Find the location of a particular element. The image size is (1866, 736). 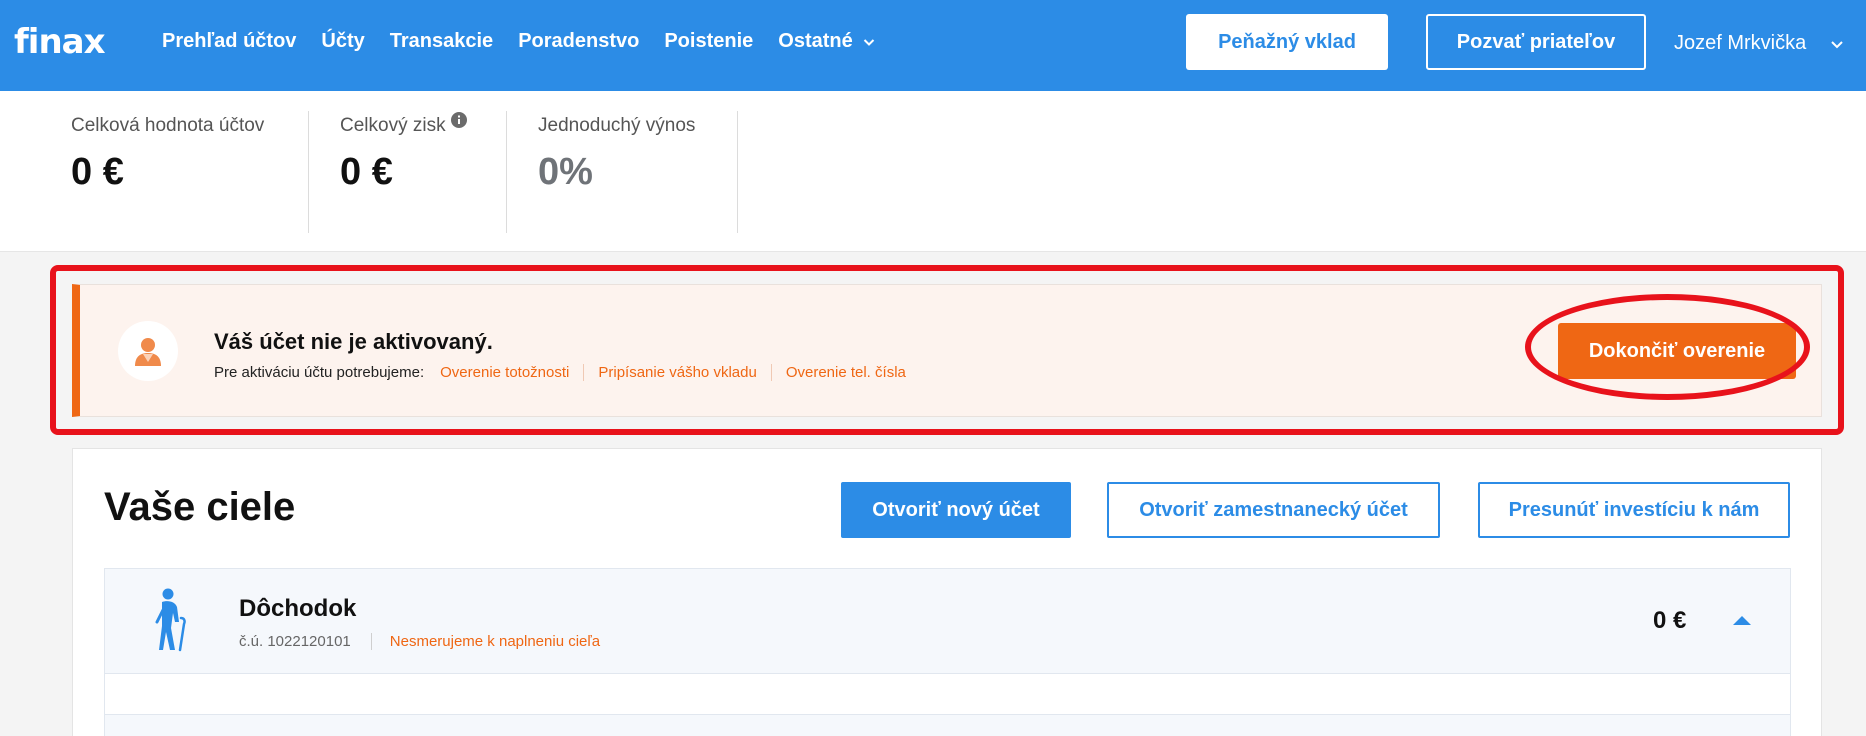

user-menu: Jozef Mrkvička is located at coordinates (1759, 43).